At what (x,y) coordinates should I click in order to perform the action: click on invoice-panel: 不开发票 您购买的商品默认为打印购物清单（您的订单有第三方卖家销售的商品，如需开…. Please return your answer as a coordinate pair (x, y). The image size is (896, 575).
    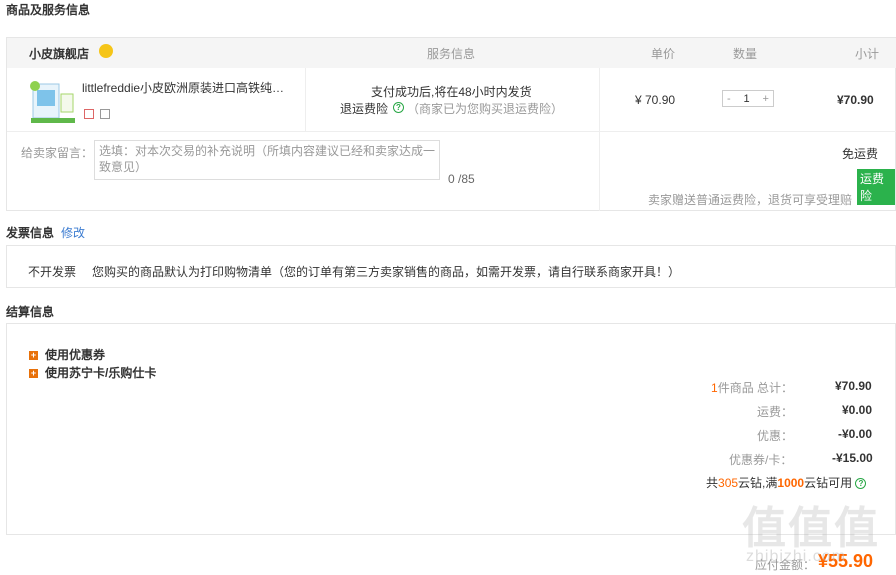
    Looking at the image, I should click on (451, 266).